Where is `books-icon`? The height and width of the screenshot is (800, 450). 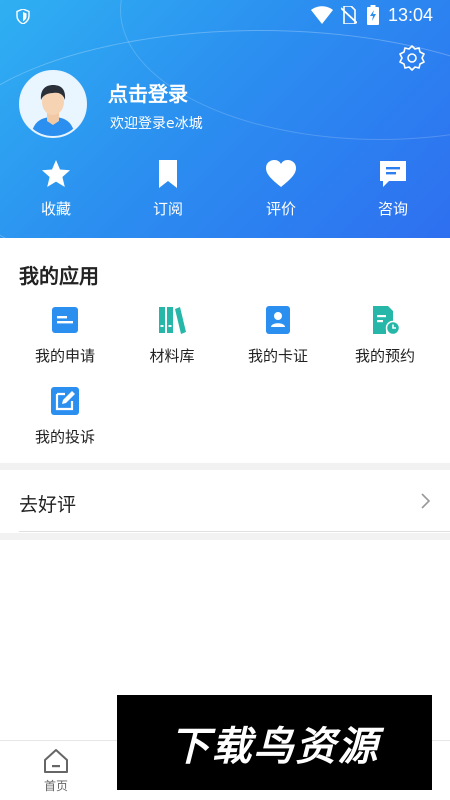
books-icon is located at coordinates (172, 320).